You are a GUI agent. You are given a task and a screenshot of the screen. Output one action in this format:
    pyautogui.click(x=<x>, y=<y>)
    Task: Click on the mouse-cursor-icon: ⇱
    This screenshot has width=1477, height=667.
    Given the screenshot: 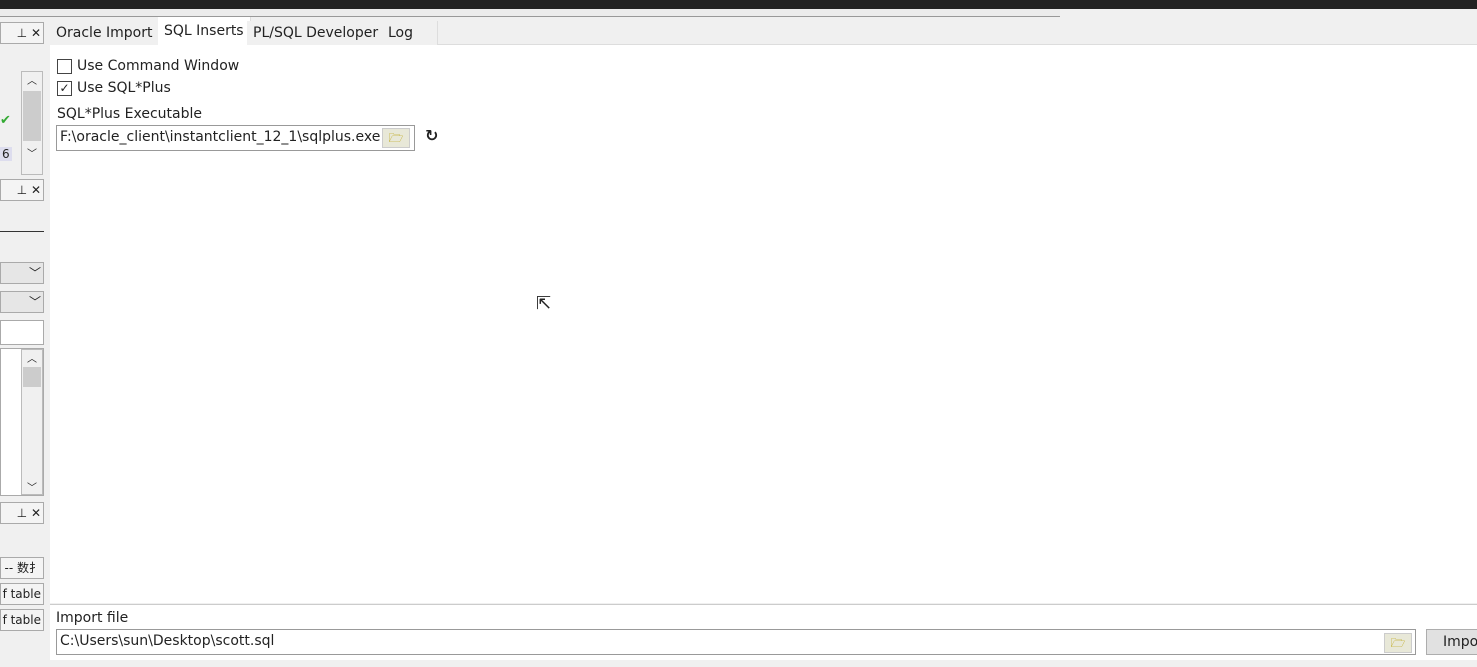 What is the action you would take?
    pyautogui.click(x=544, y=303)
    